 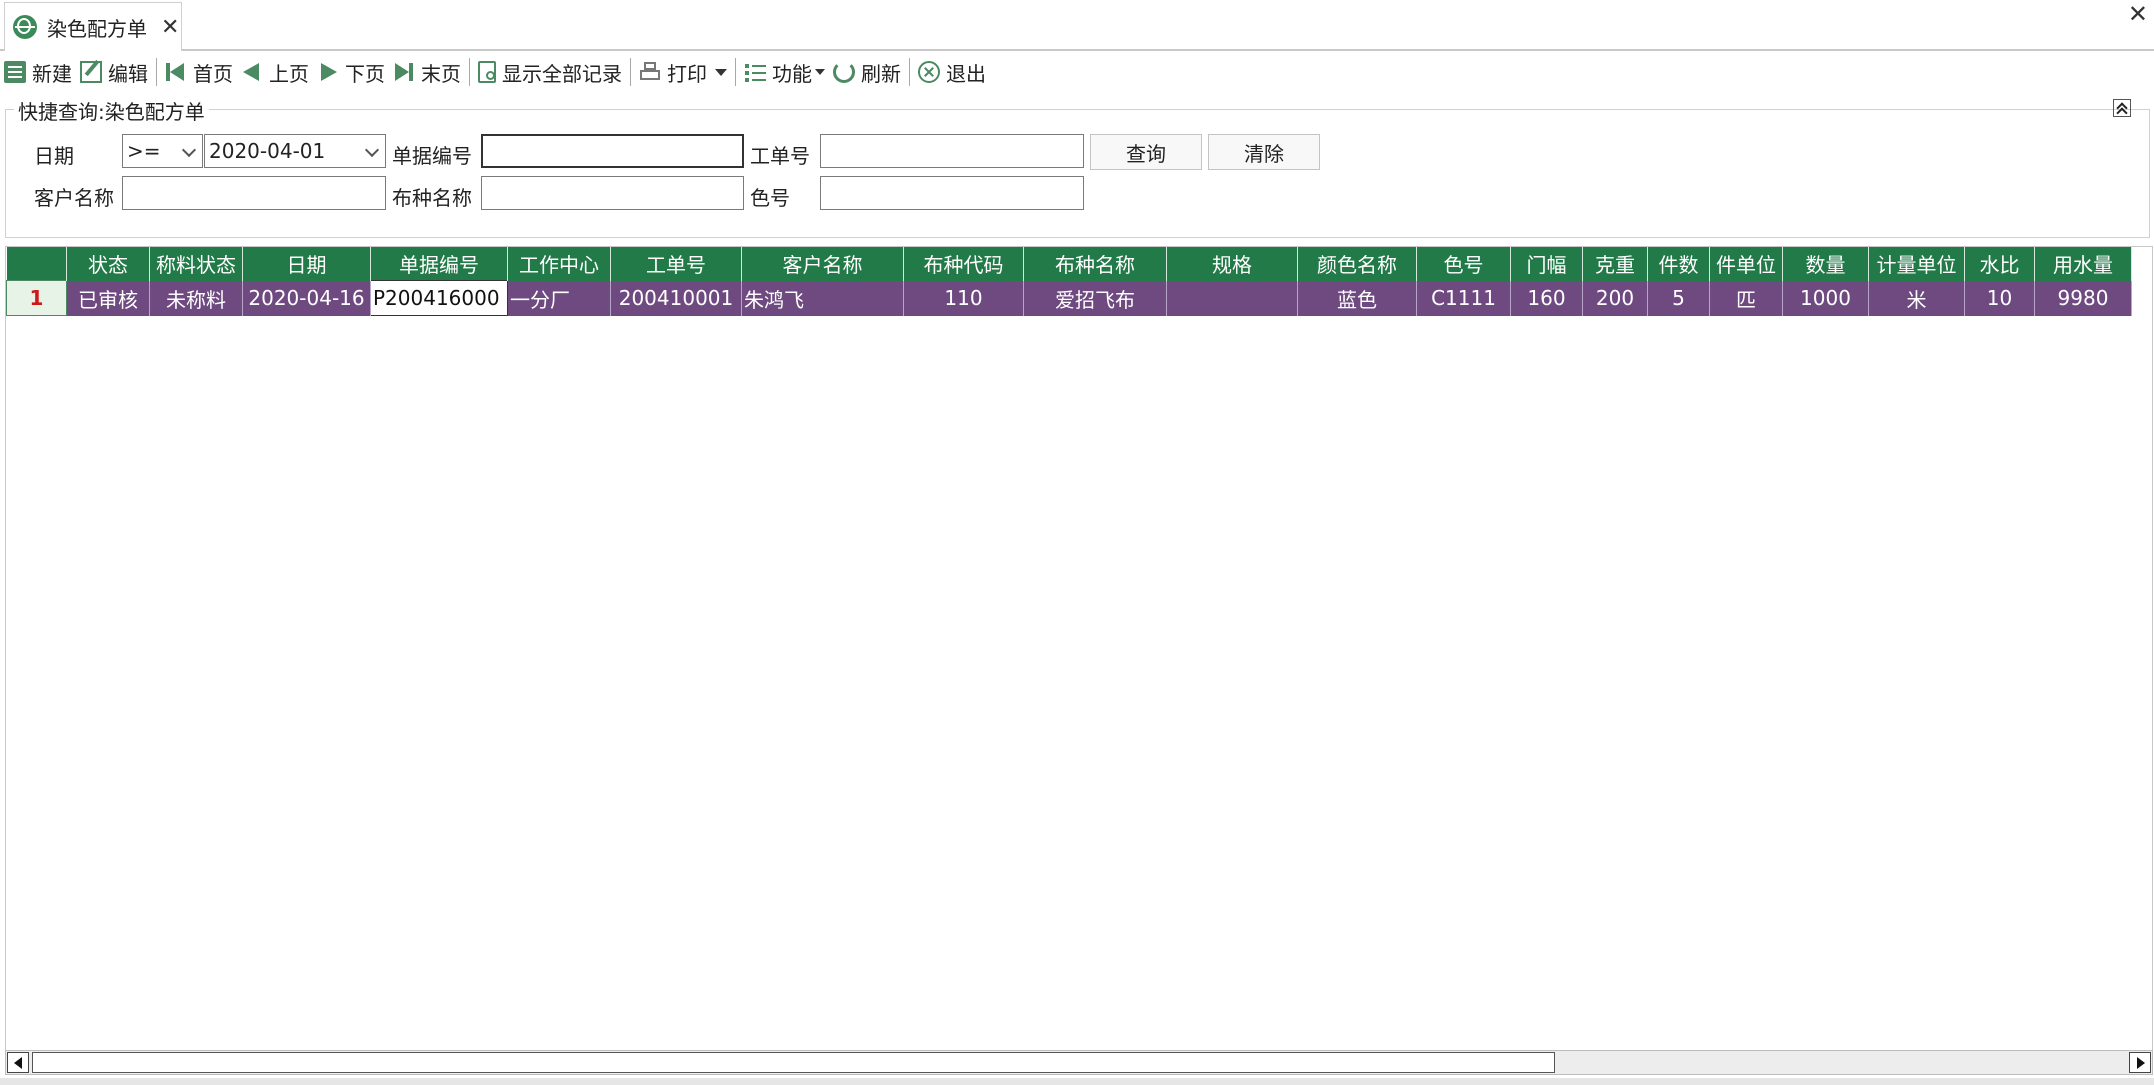 What do you see at coordinates (559, 298) in the screenshot?
I see `table-cell: 一分厂` at bounding box center [559, 298].